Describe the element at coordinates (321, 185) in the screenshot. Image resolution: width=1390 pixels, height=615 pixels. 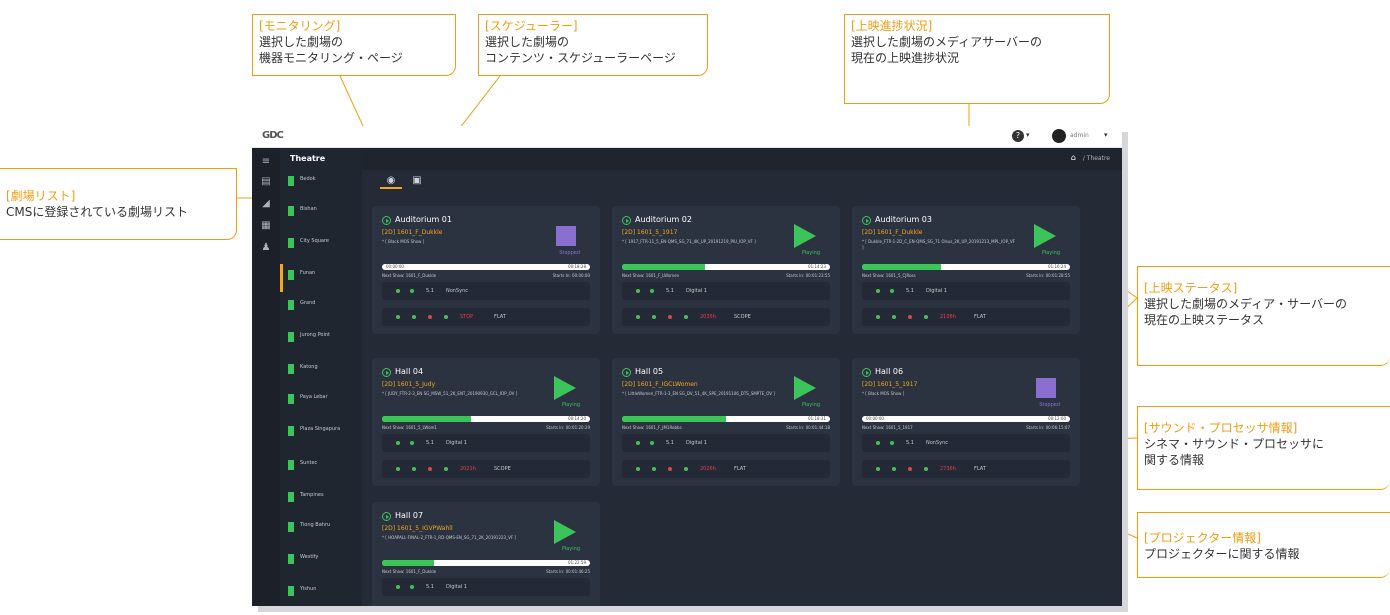
I see `theatre-list-item: Bedok` at that location.